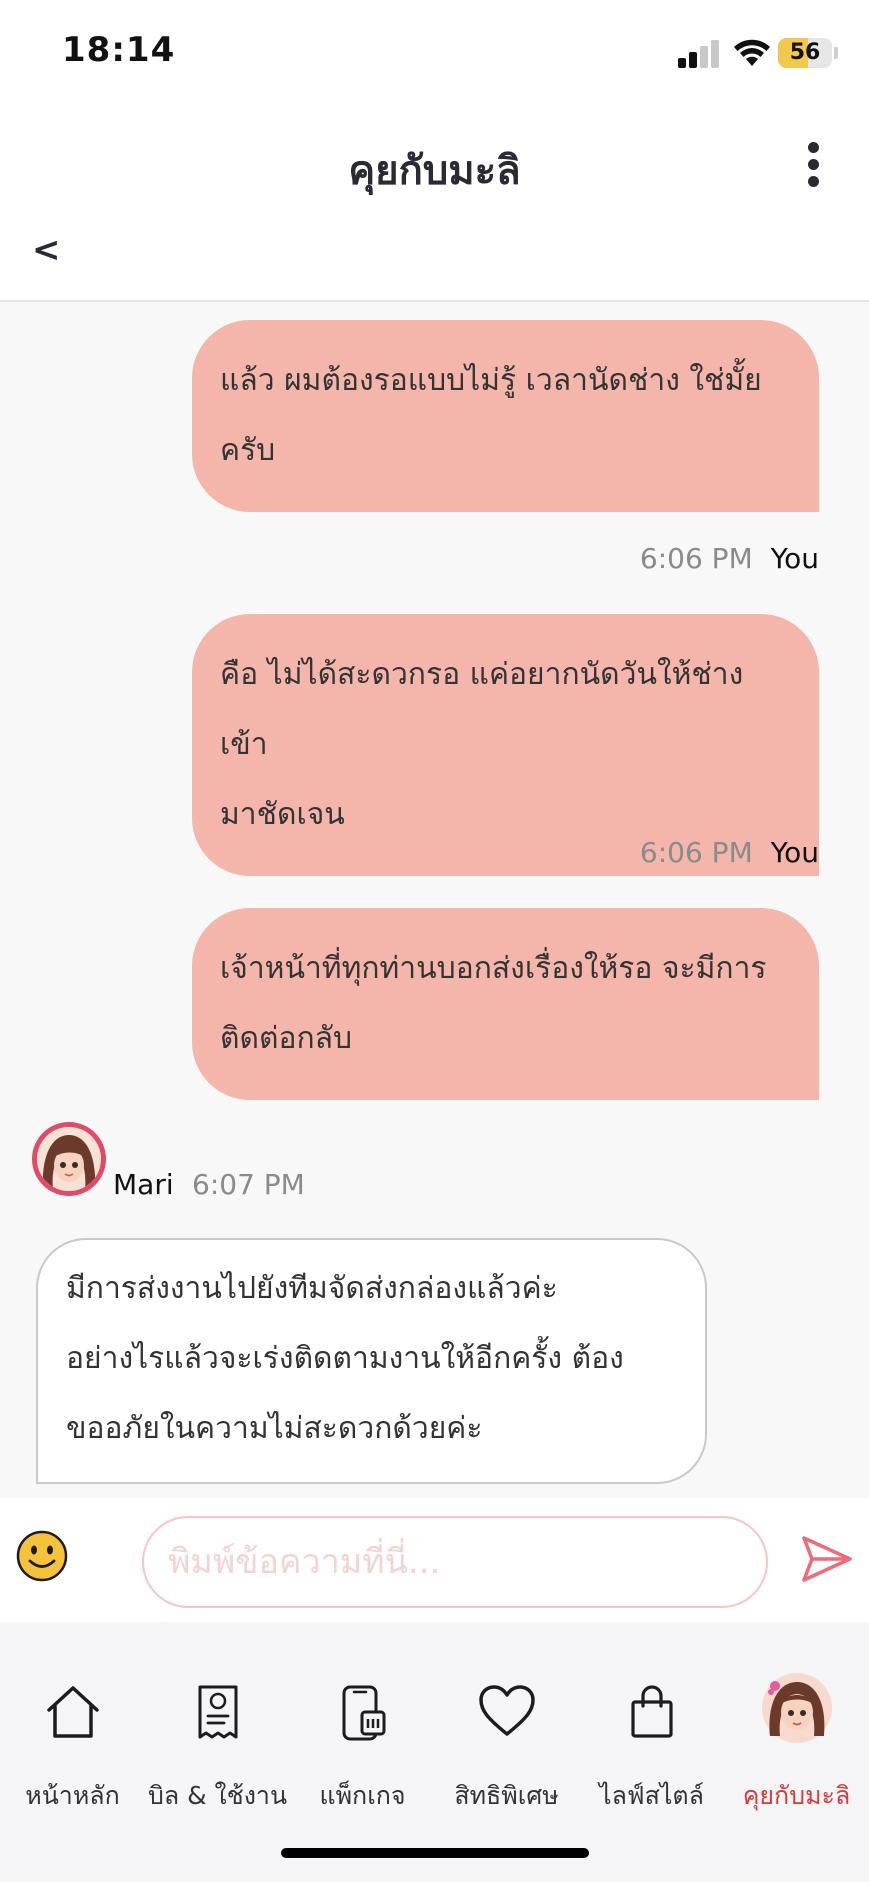  What do you see at coordinates (312, 1288) in the screenshot?
I see `message-text-line: มีการส่งงานไปยังทีมจัดส่งกล่องแล้วค่ะ` at bounding box center [312, 1288].